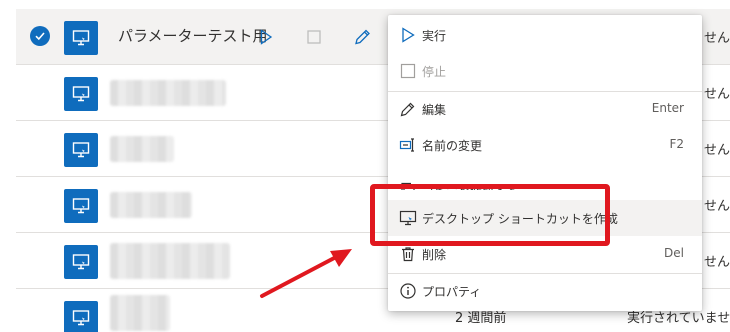 The image size is (730, 332). Describe the element at coordinates (676, 144) in the screenshot. I see `menu-item-shortcut: F2` at that location.